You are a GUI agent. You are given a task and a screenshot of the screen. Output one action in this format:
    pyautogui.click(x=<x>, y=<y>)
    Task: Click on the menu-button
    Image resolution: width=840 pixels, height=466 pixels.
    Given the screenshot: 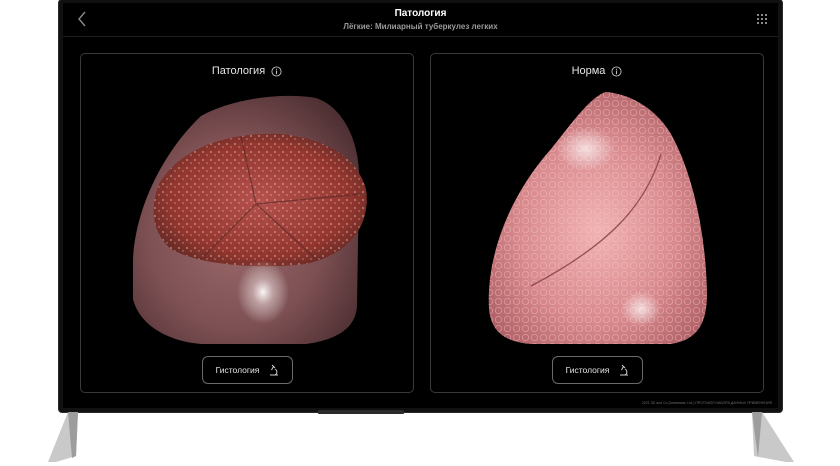 What is the action you would take?
    pyautogui.click(x=762, y=18)
    